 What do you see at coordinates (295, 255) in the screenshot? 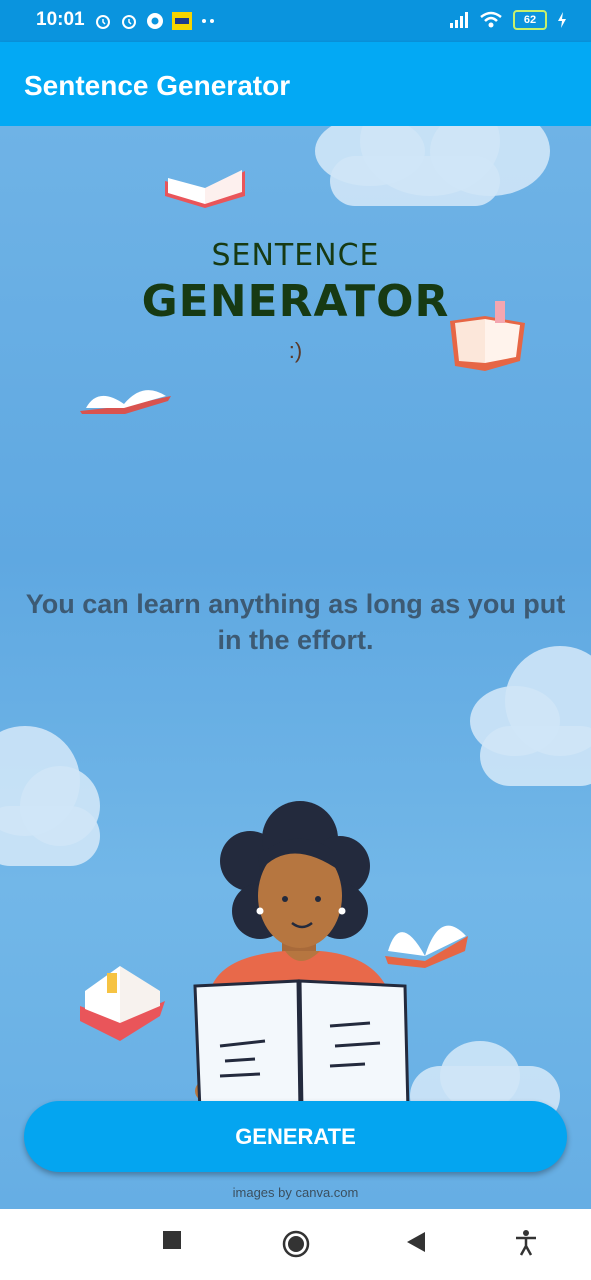
I see `logo-line-sentence: SENTENCE` at bounding box center [295, 255].